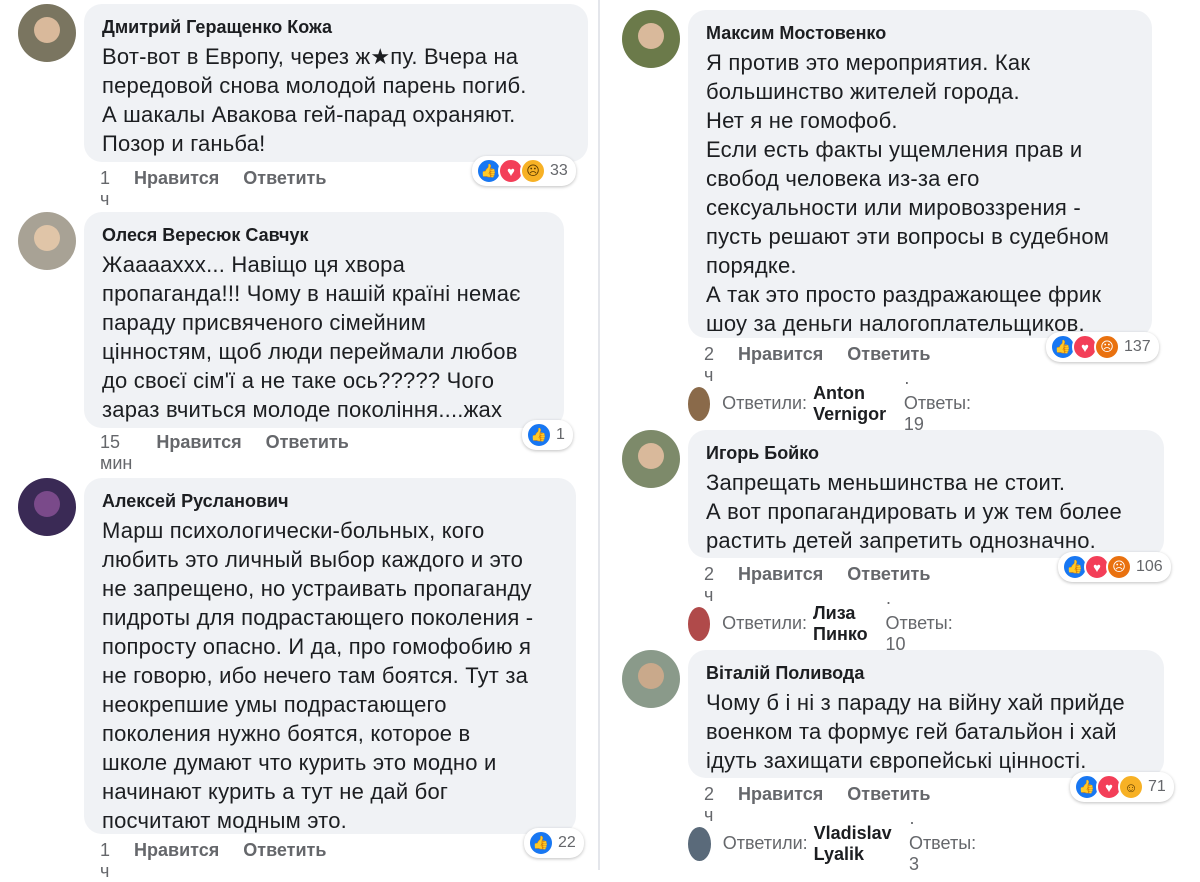 The width and height of the screenshot is (1200, 882). What do you see at coordinates (599, 435) in the screenshot?
I see `column-divider` at bounding box center [599, 435].